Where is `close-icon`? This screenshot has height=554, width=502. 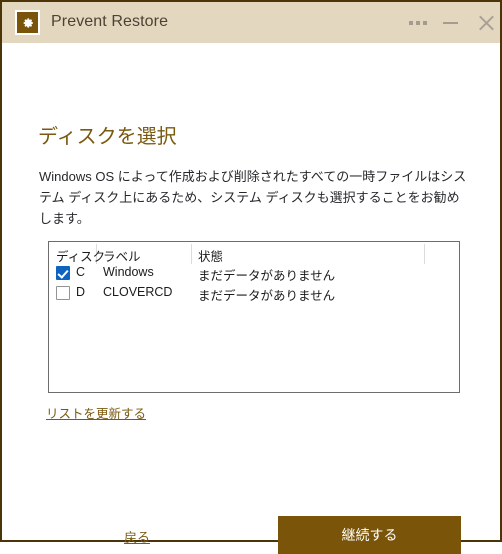
close-icon is located at coordinates (486, 23).